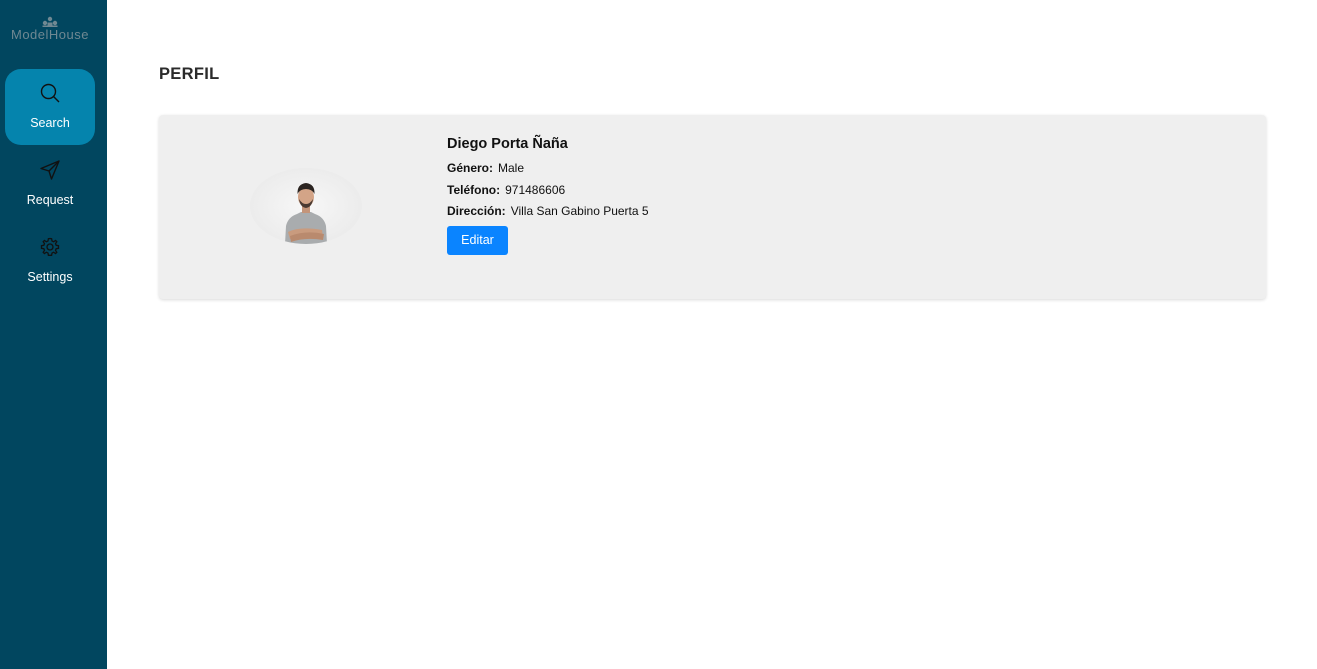  What do you see at coordinates (50, 200) in the screenshot?
I see `sidebar-item-label: Request` at bounding box center [50, 200].